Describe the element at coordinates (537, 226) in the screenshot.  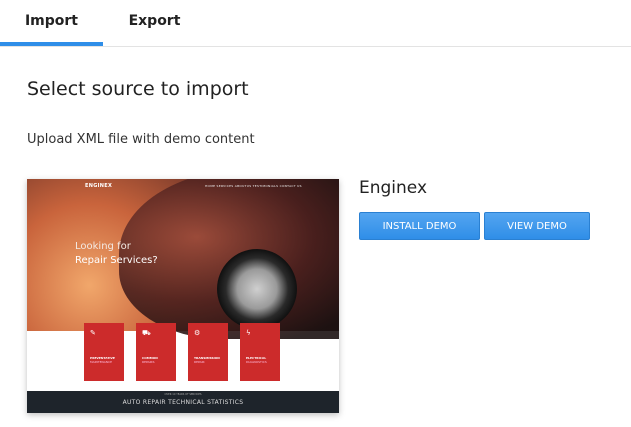
I see `view-demo-button: VIEW DEMO` at that location.